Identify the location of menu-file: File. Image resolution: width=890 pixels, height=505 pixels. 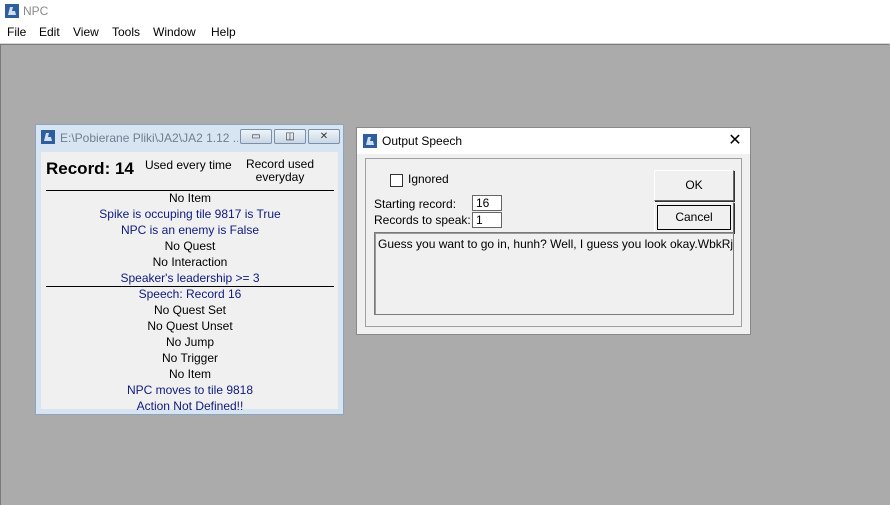
(16, 32).